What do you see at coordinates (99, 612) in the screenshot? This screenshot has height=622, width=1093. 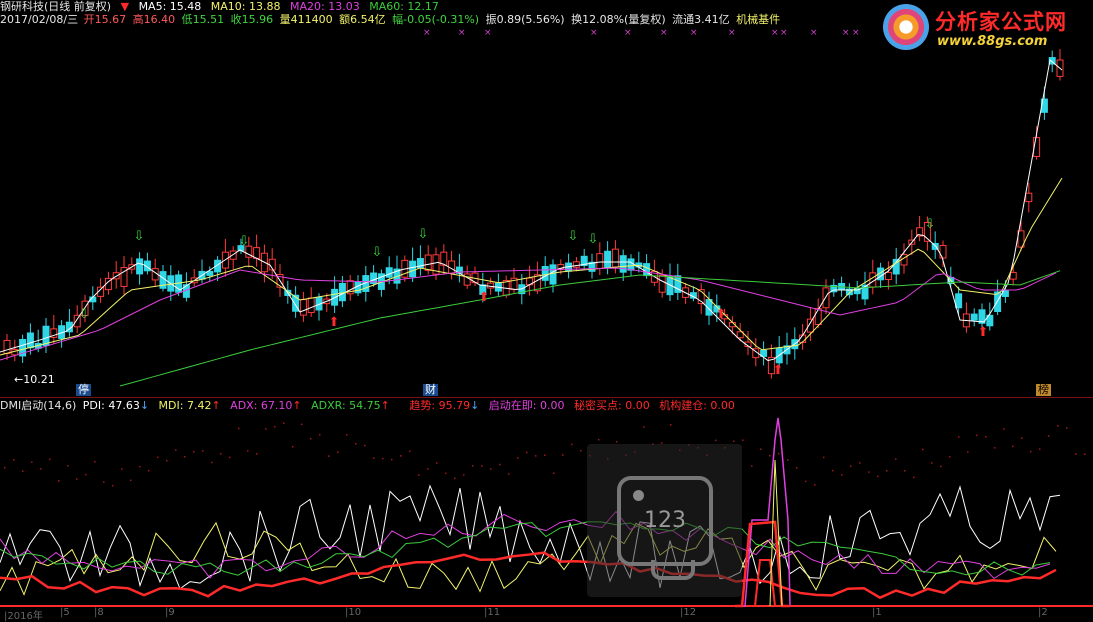 I see `axis-tick-label: |8` at bounding box center [99, 612].